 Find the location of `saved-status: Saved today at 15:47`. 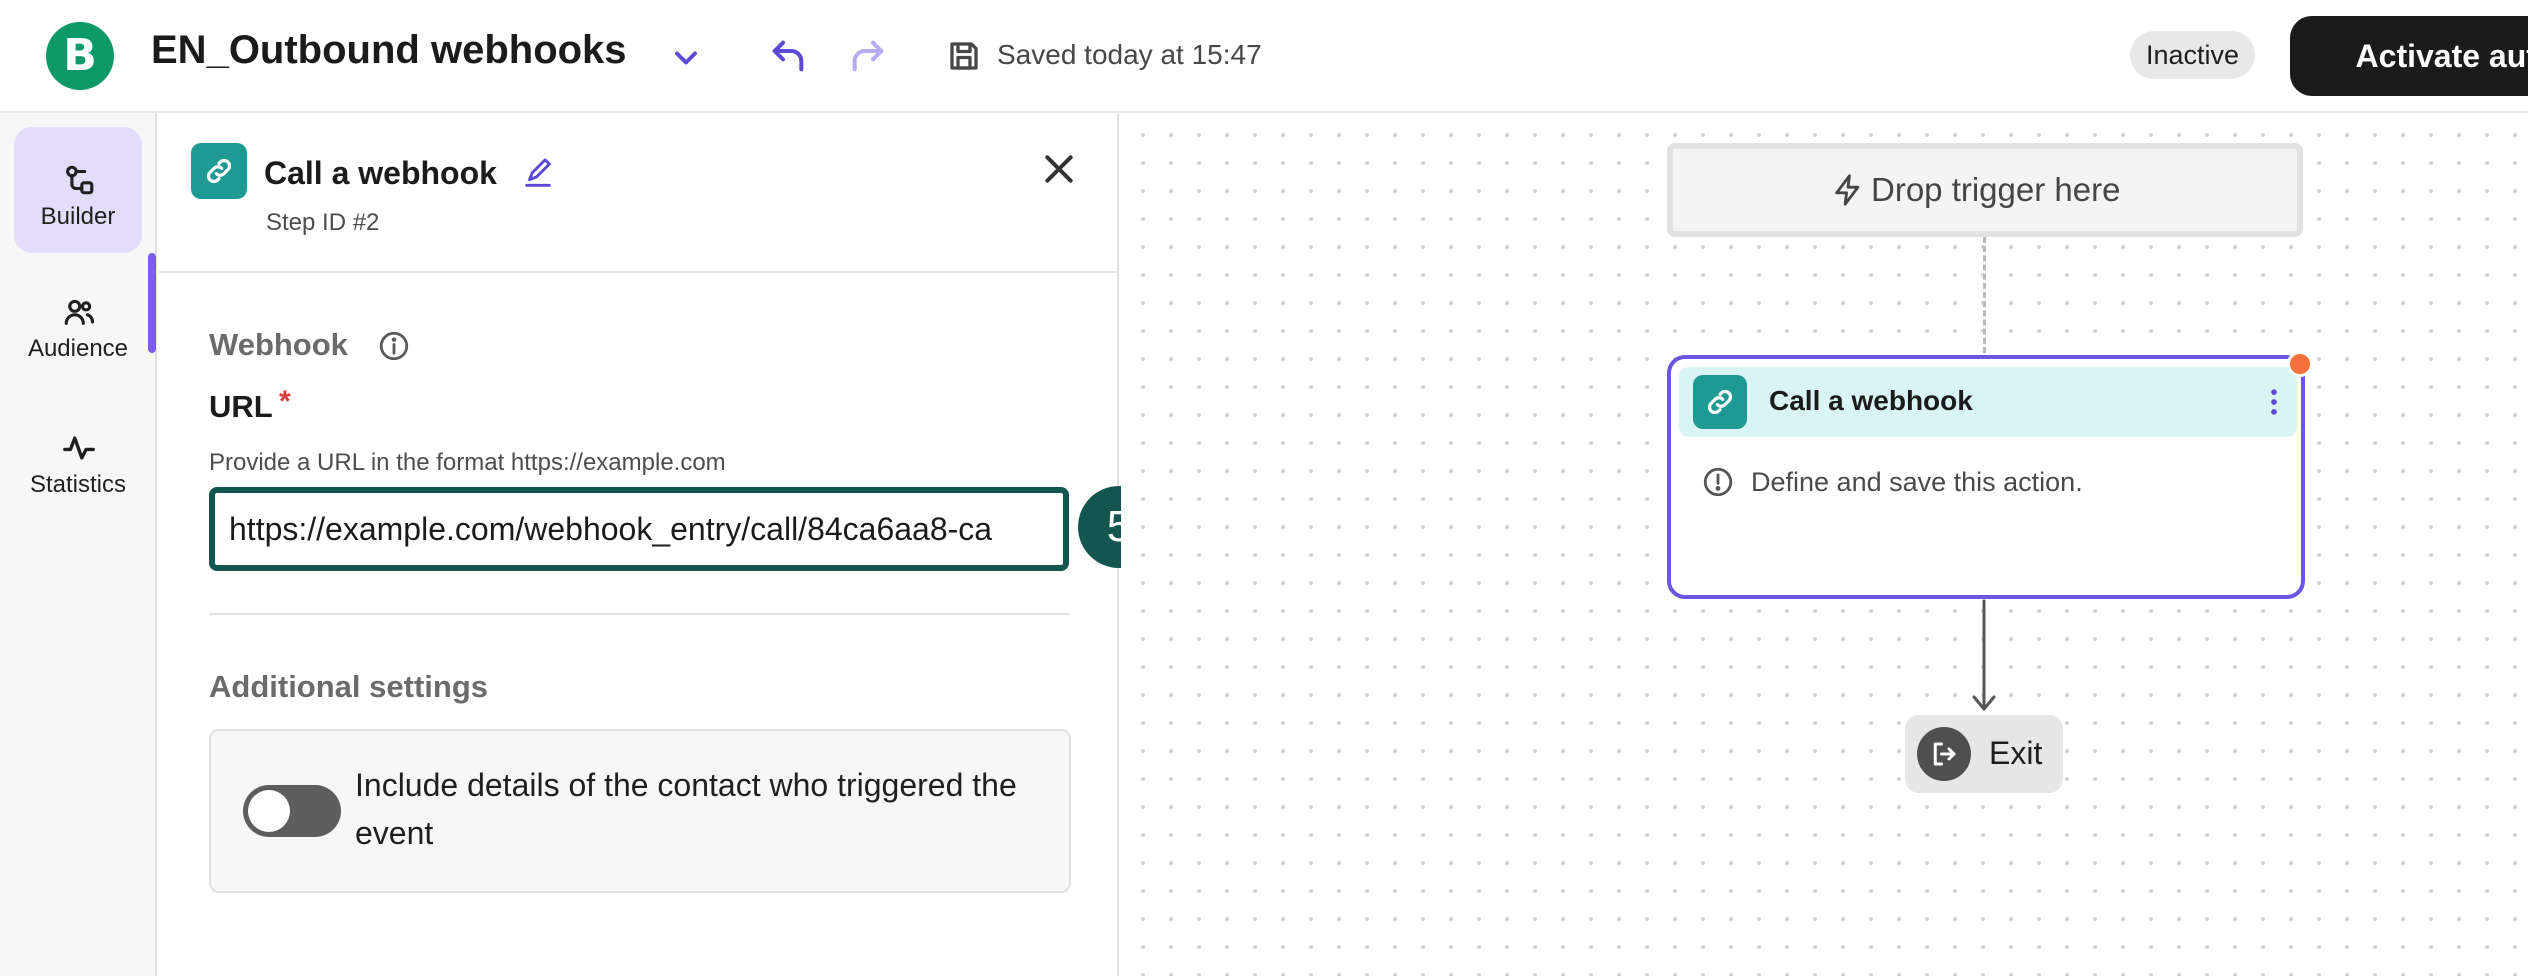

saved-status: Saved today at 15:47 is located at coordinates (1129, 54).